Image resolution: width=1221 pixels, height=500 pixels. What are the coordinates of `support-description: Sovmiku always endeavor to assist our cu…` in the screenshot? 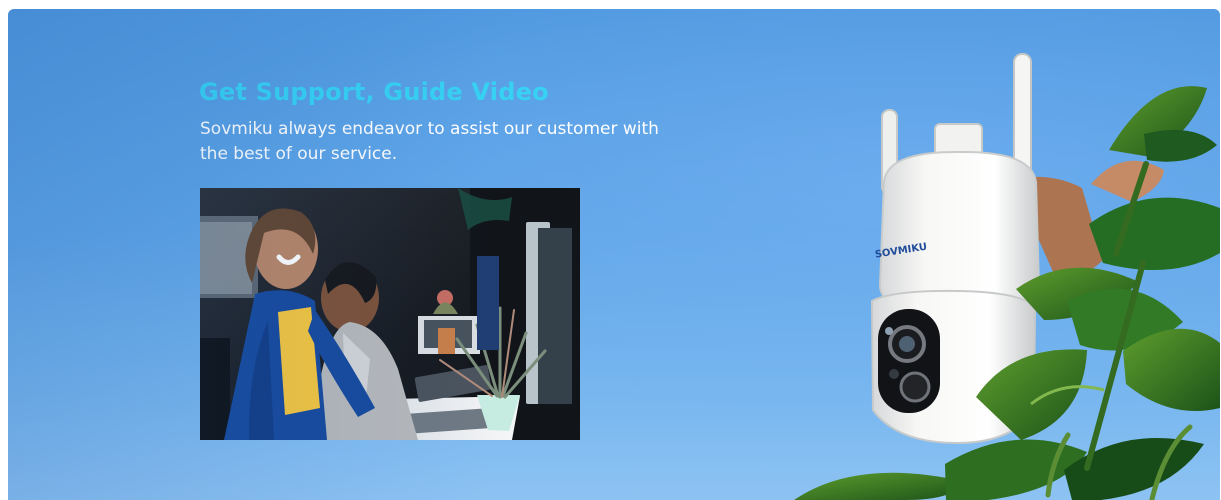 It's located at (429, 141).